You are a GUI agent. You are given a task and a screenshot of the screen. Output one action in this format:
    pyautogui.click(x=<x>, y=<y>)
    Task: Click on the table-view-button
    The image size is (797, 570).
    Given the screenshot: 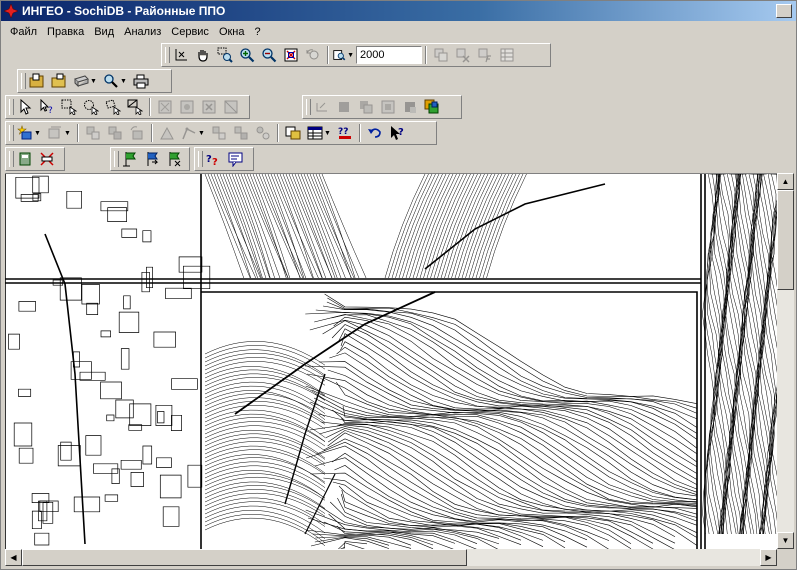 What is the action you would take?
    pyautogui.click(x=507, y=55)
    